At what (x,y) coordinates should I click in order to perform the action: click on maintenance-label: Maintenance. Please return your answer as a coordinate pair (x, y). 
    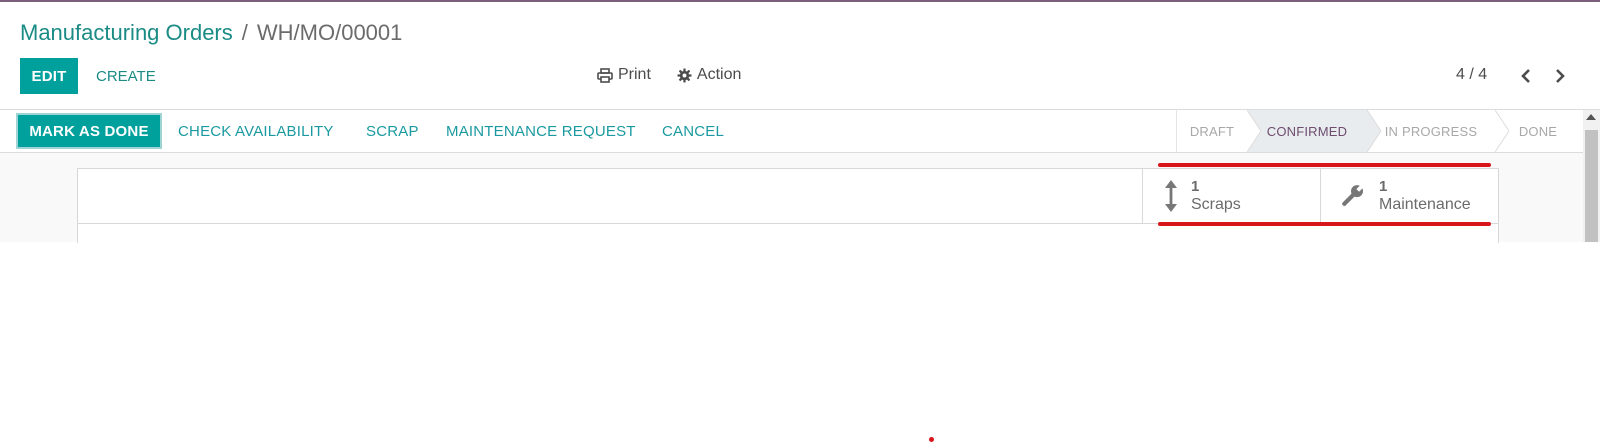
    Looking at the image, I should click on (1425, 204).